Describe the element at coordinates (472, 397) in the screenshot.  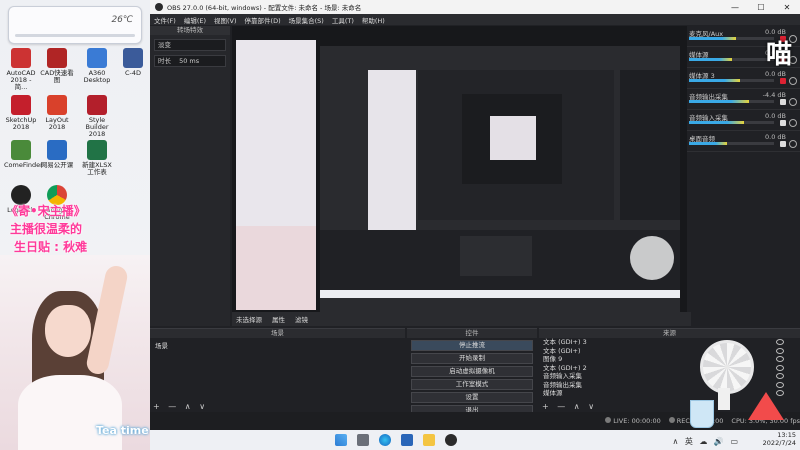
I see `settings-button: 设置` at that location.